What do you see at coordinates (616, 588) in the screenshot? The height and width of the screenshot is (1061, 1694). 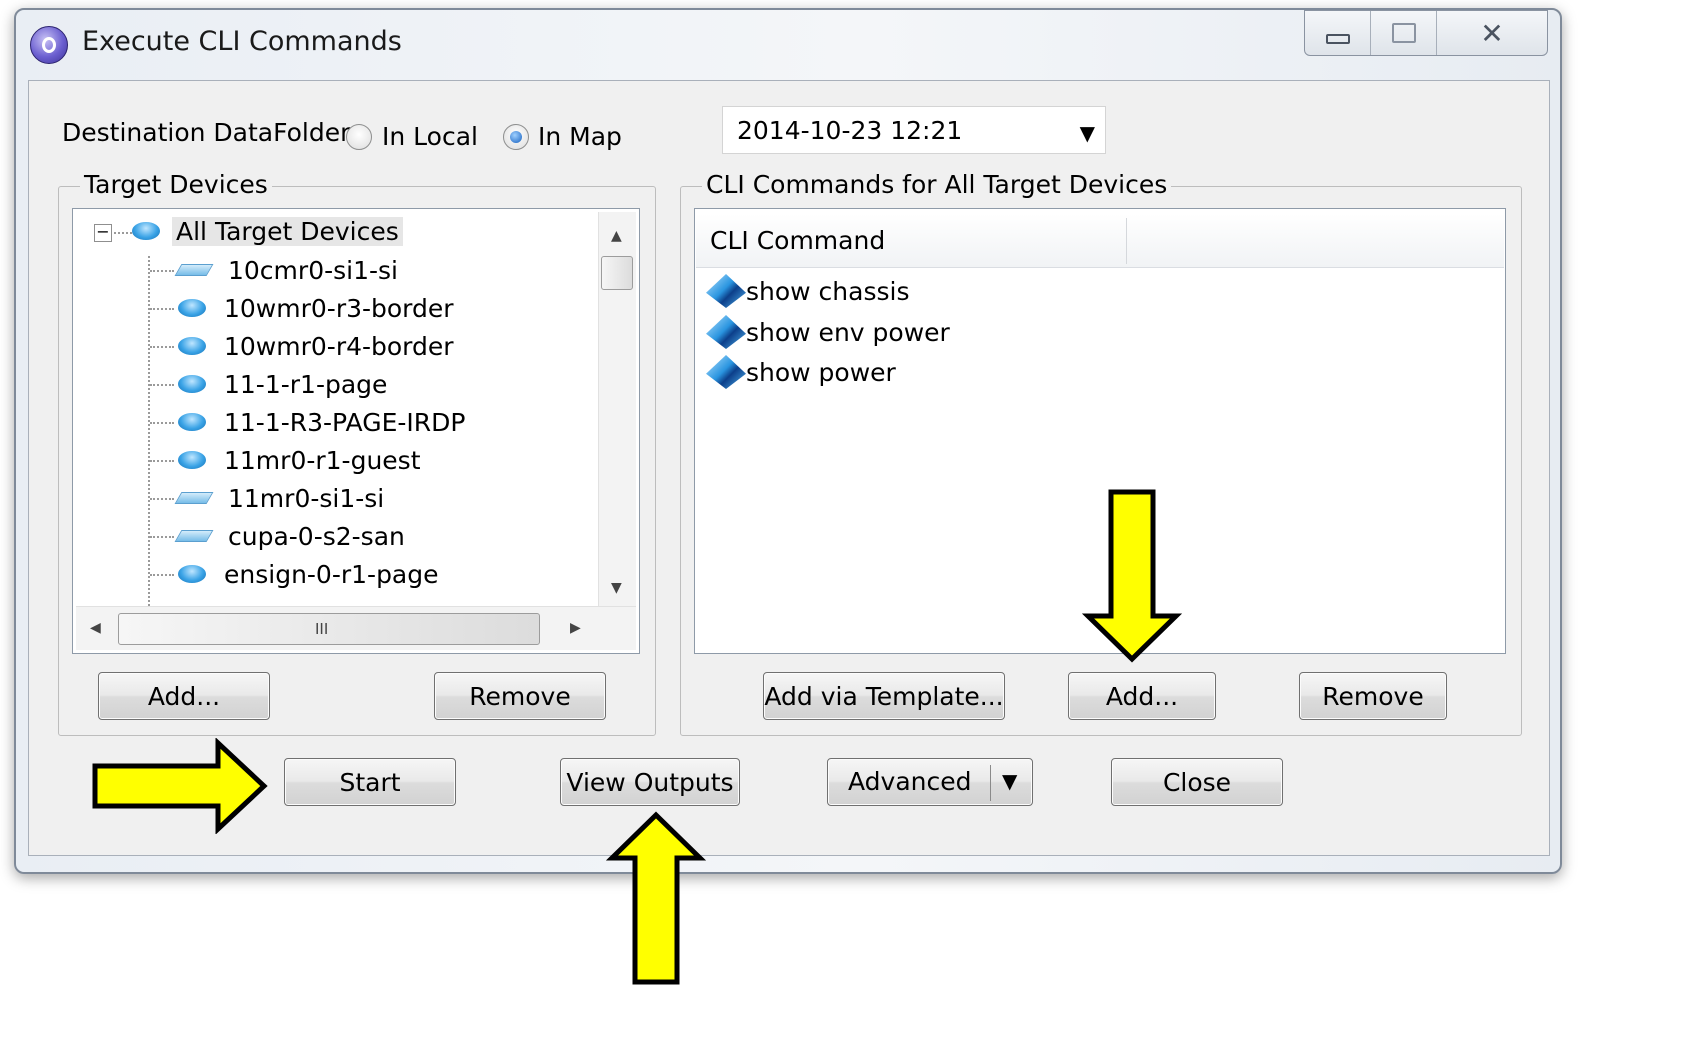 I see `scroll-down-icon: ▼` at bounding box center [616, 588].